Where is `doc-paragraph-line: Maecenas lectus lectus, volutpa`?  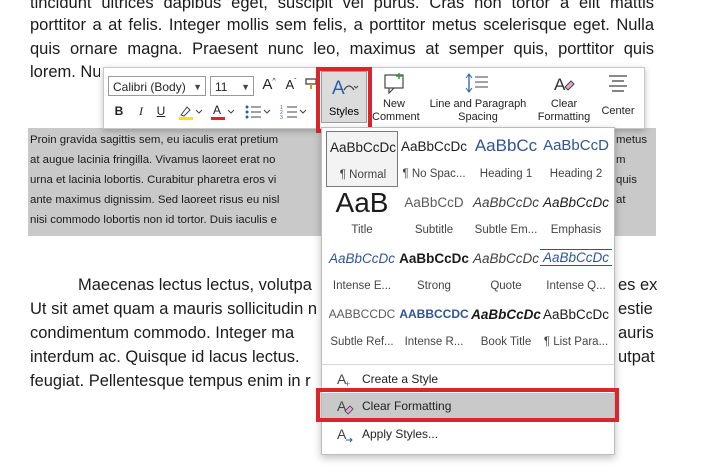 doc-paragraph-line: Maecenas lectus lectus, volutpa is located at coordinates (195, 285).